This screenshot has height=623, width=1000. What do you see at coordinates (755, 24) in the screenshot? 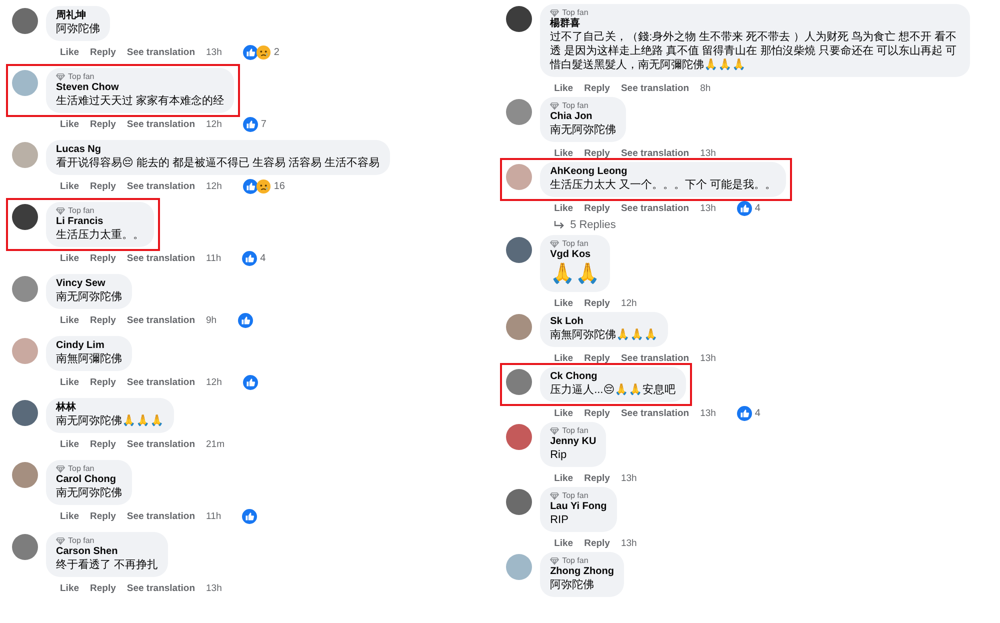
I see `commenter-name: 楊群喜` at bounding box center [755, 24].